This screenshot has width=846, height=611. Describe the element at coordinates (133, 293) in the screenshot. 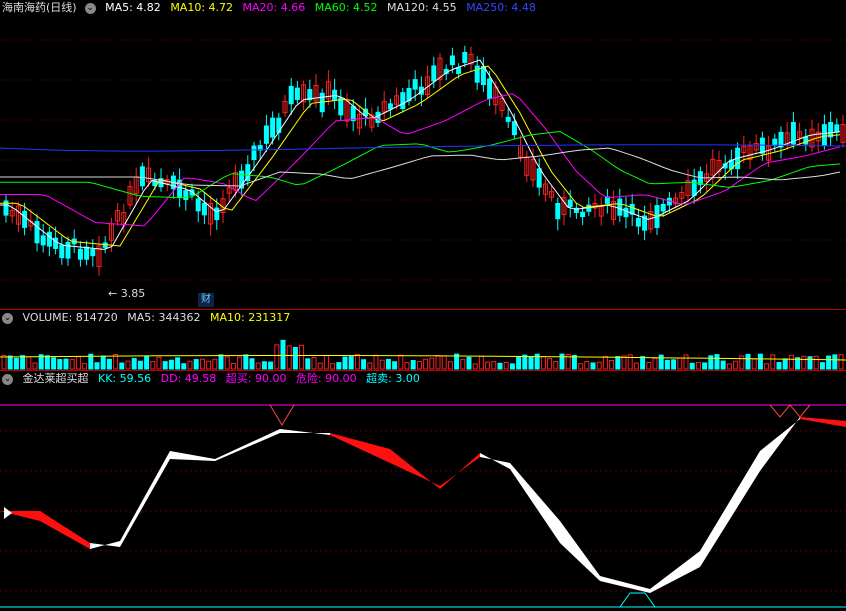

I see `low-price-value: 3.85` at that location.